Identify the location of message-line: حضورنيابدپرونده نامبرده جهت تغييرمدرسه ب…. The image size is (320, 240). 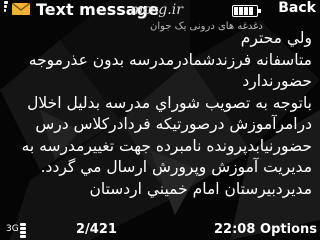
(166, 145).